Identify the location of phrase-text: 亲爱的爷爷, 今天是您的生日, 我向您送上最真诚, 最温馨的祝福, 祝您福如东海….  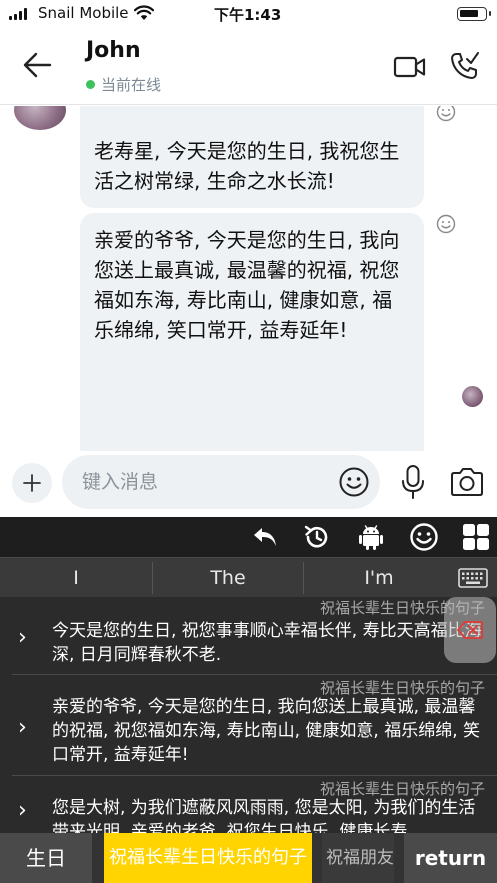
(266, 731).